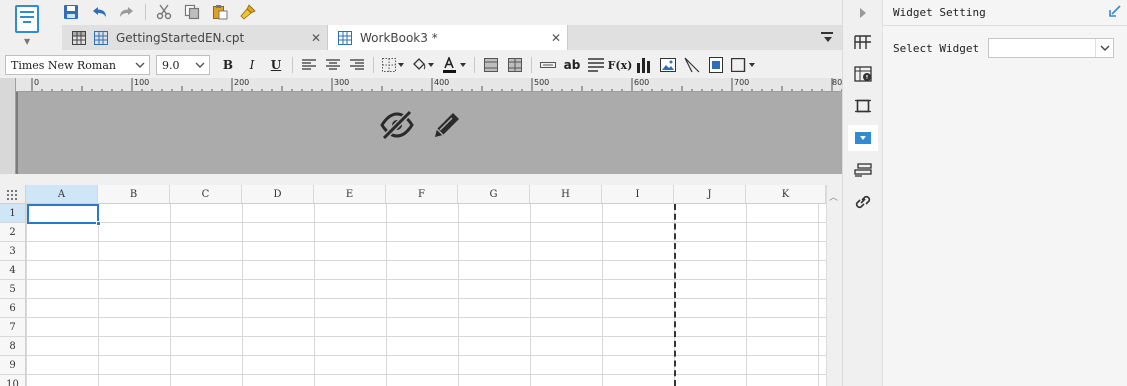 The height and width of the screenshot is (386, 1127). Describe the element at coordinates (164, 12) in the screenshot. I see `cut-button` at that location.